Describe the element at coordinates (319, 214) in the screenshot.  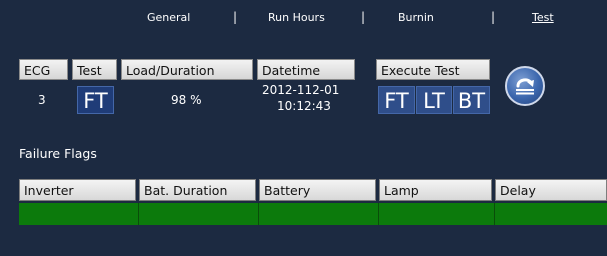
I see `flag-cell-battery` at that location.